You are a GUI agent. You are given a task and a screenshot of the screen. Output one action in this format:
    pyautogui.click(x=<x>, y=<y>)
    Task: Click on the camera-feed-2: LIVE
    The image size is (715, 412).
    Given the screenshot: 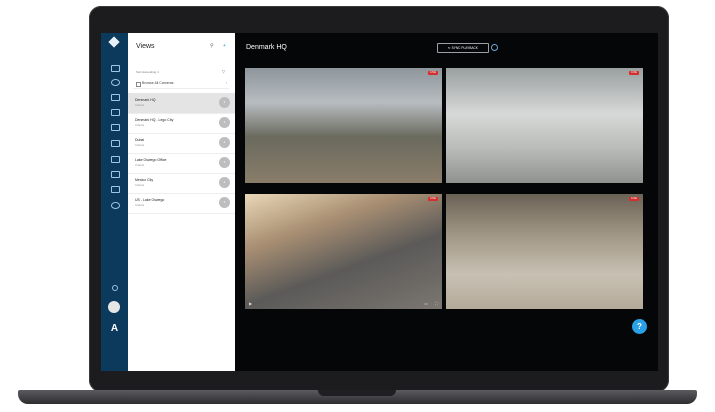 What is the action you would take?
    pyautogui.click(x=544, y=125)
    